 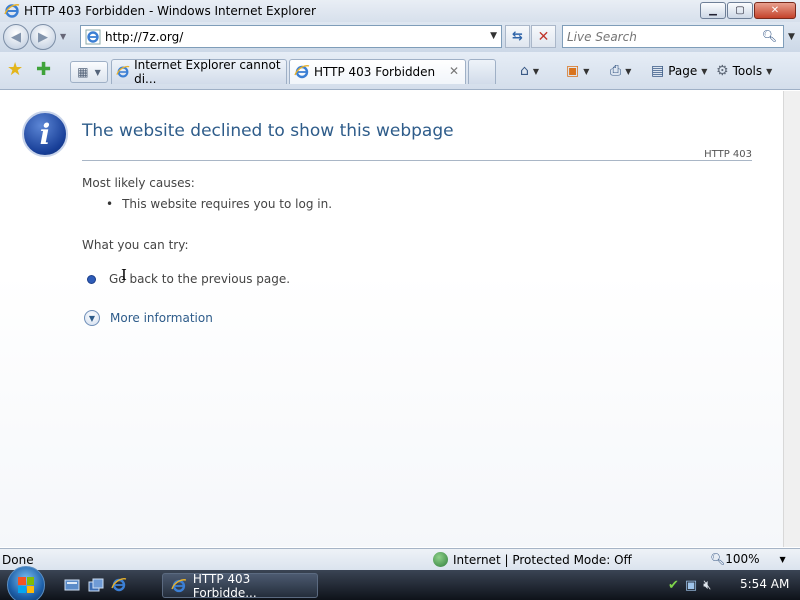 I want to click on network-tray-icon: ▣, so click(x=691, y=585).